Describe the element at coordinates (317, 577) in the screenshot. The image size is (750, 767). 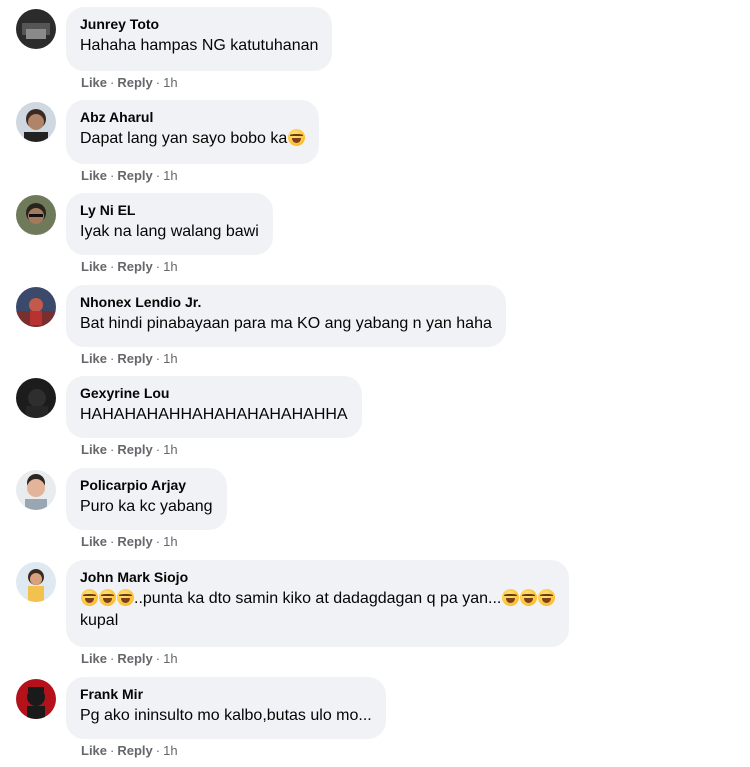
I see `comment-author: John Mark Siojo` at that location.